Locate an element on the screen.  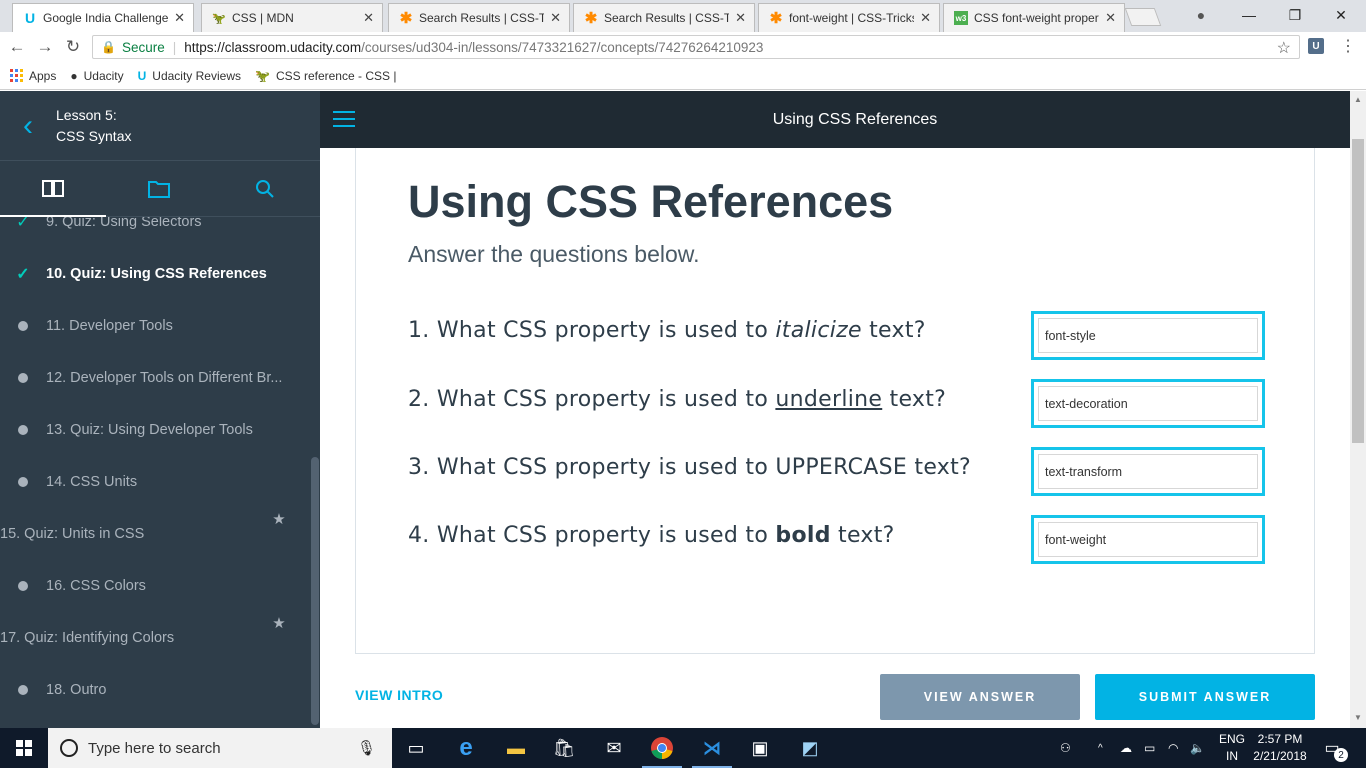
taskbar-search: Type here to search 🎙 is located at coordinates (220, 748).